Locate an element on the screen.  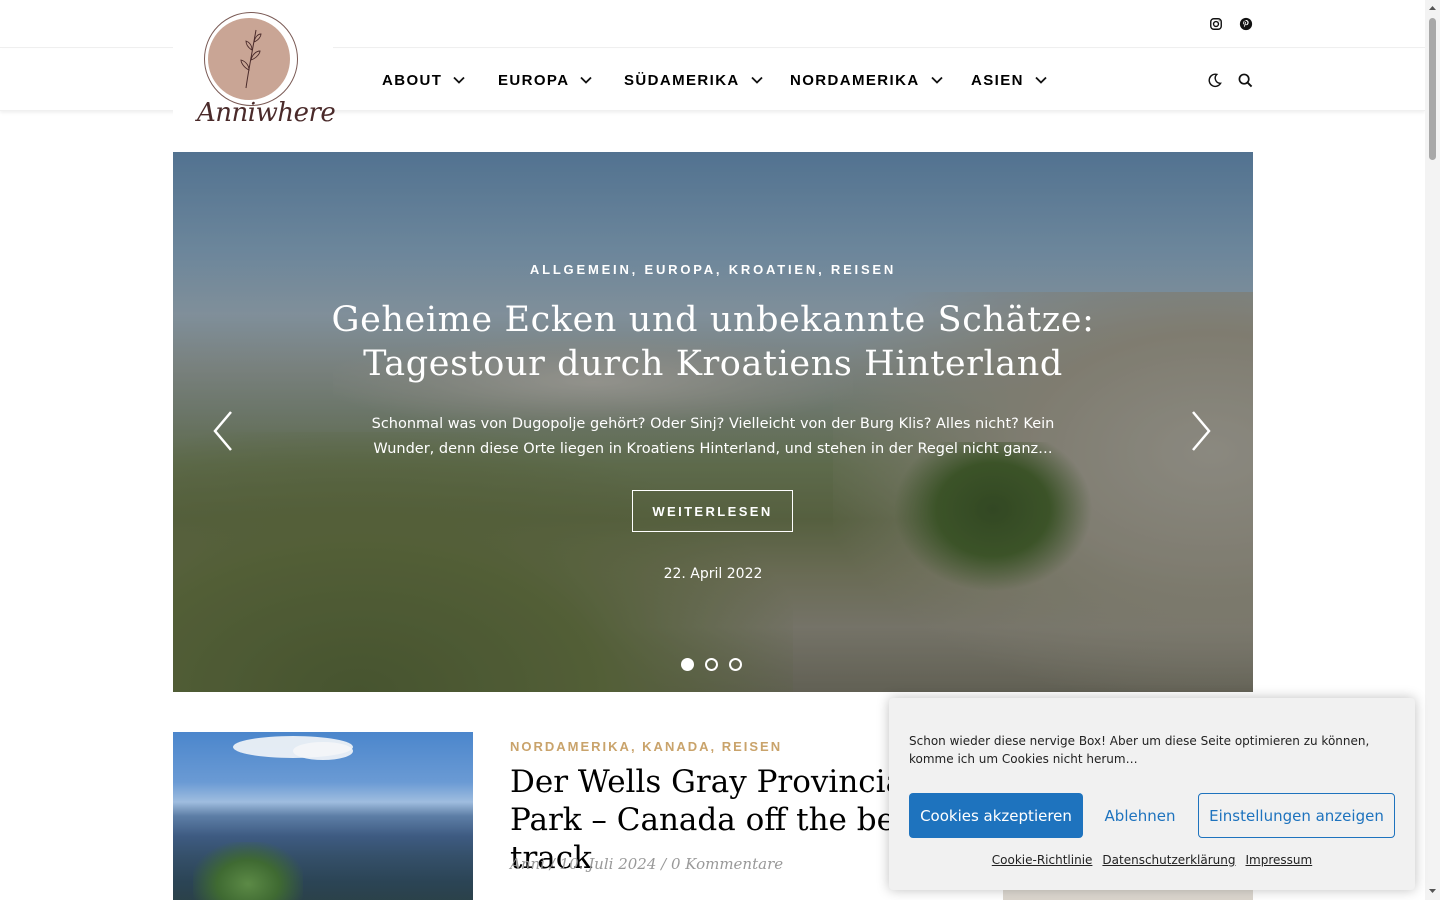
nav-item-label: SÜDAMERIKA is located at coordinates (682, 80).